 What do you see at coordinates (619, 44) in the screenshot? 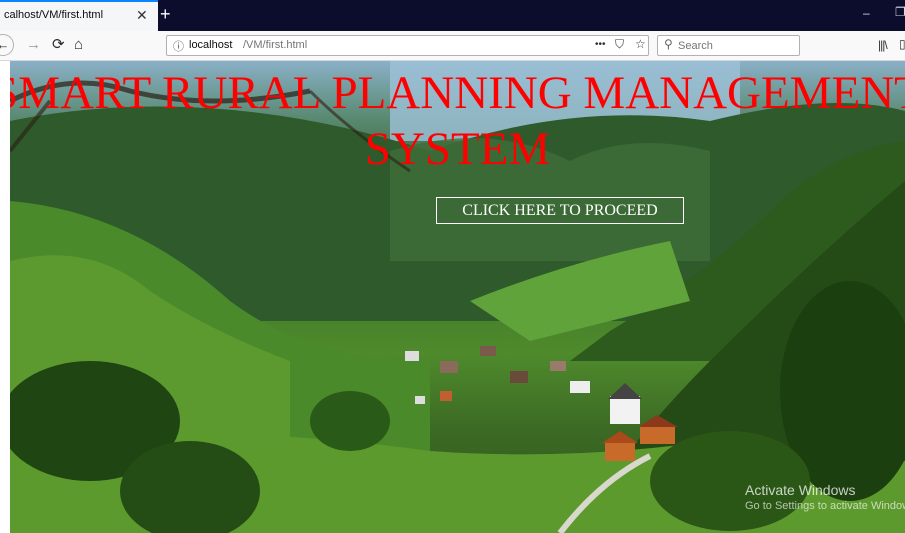
I see `pocket-icon: ⛉` at bounding box center [619, 44].